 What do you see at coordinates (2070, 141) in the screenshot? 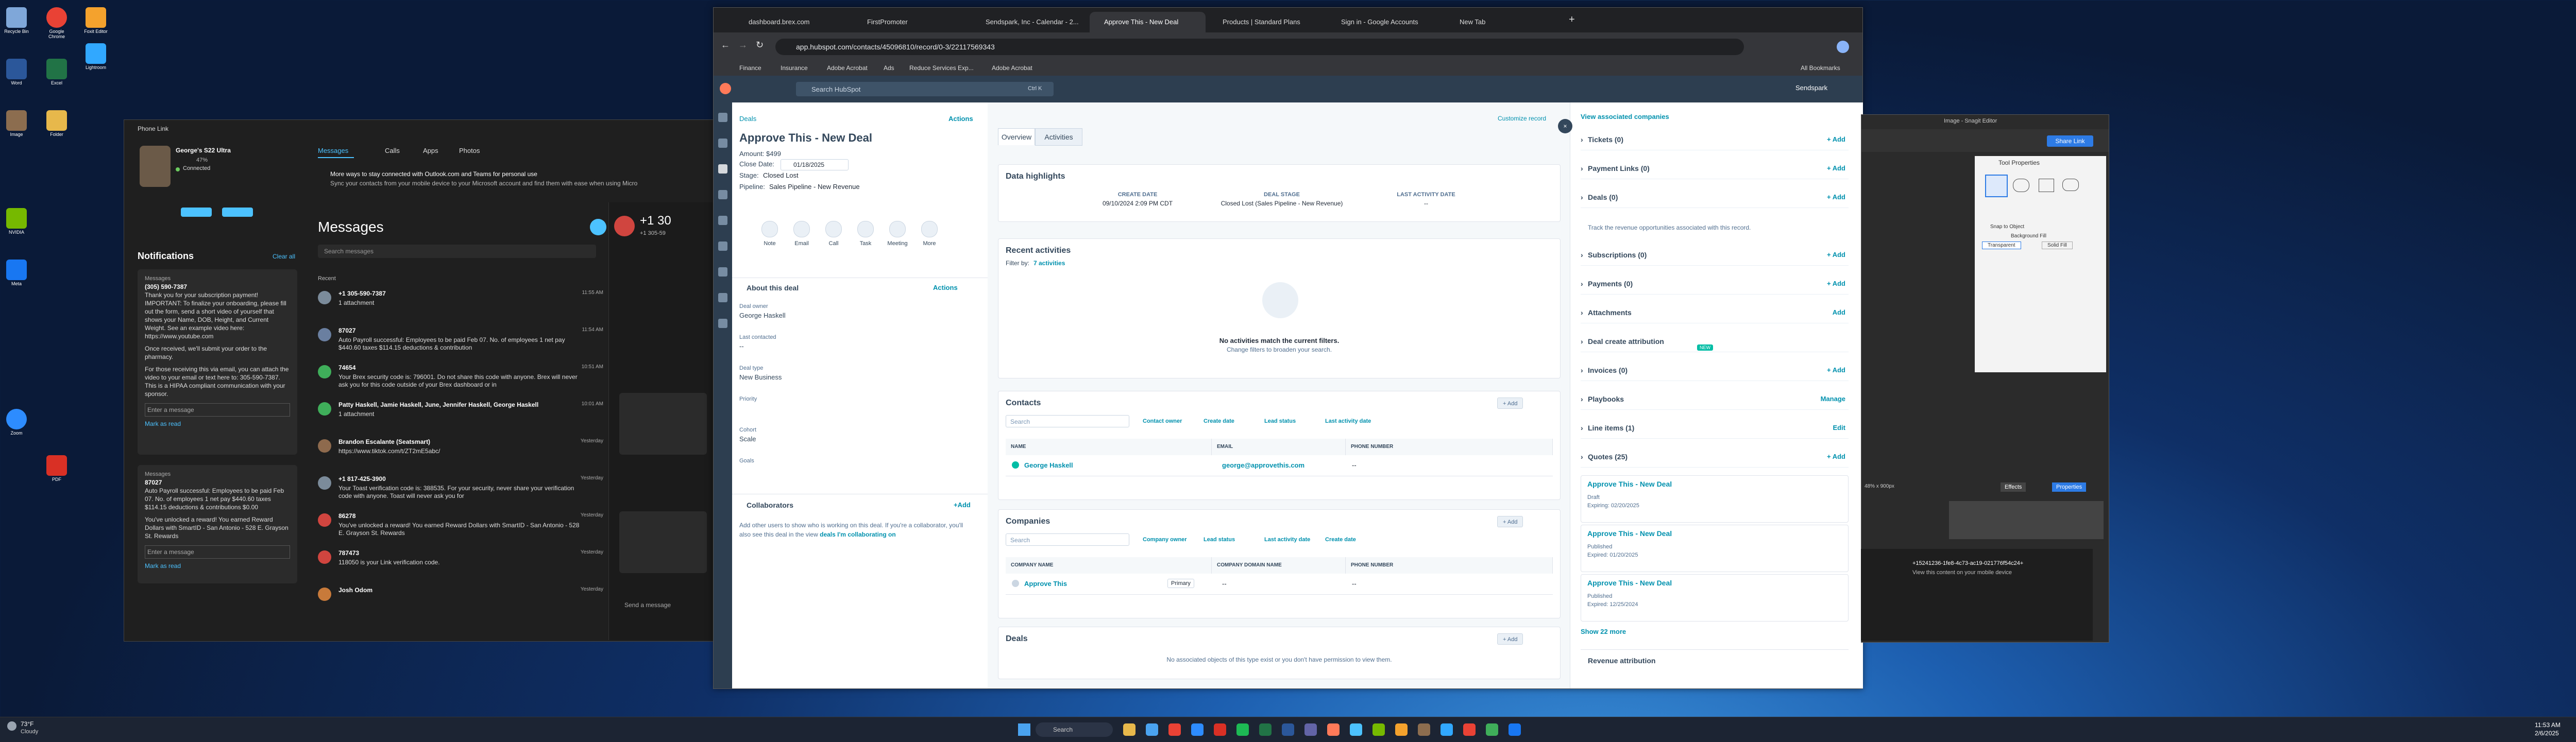
I see `share-link-button: Share Link` at bounding box center [2070, 141].